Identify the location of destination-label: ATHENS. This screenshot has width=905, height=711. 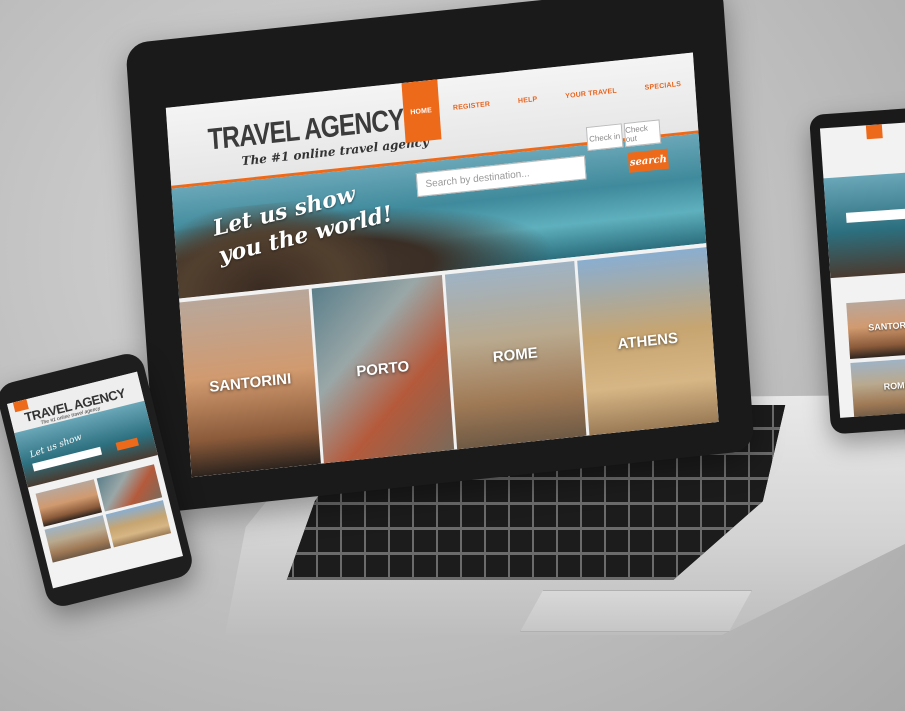
(648, 341).